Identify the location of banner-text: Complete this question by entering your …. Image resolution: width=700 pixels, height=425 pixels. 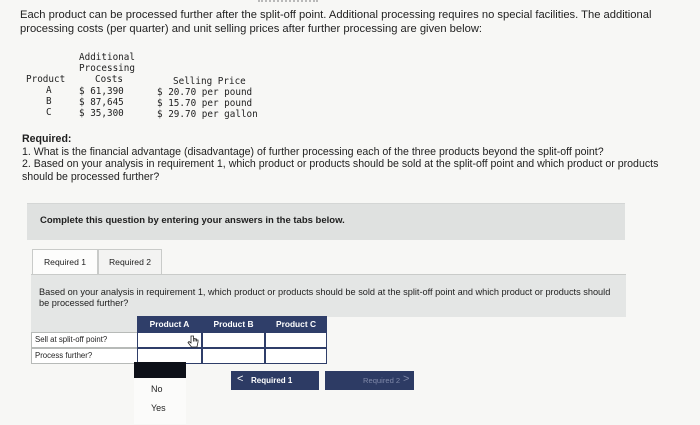
(192, 220).